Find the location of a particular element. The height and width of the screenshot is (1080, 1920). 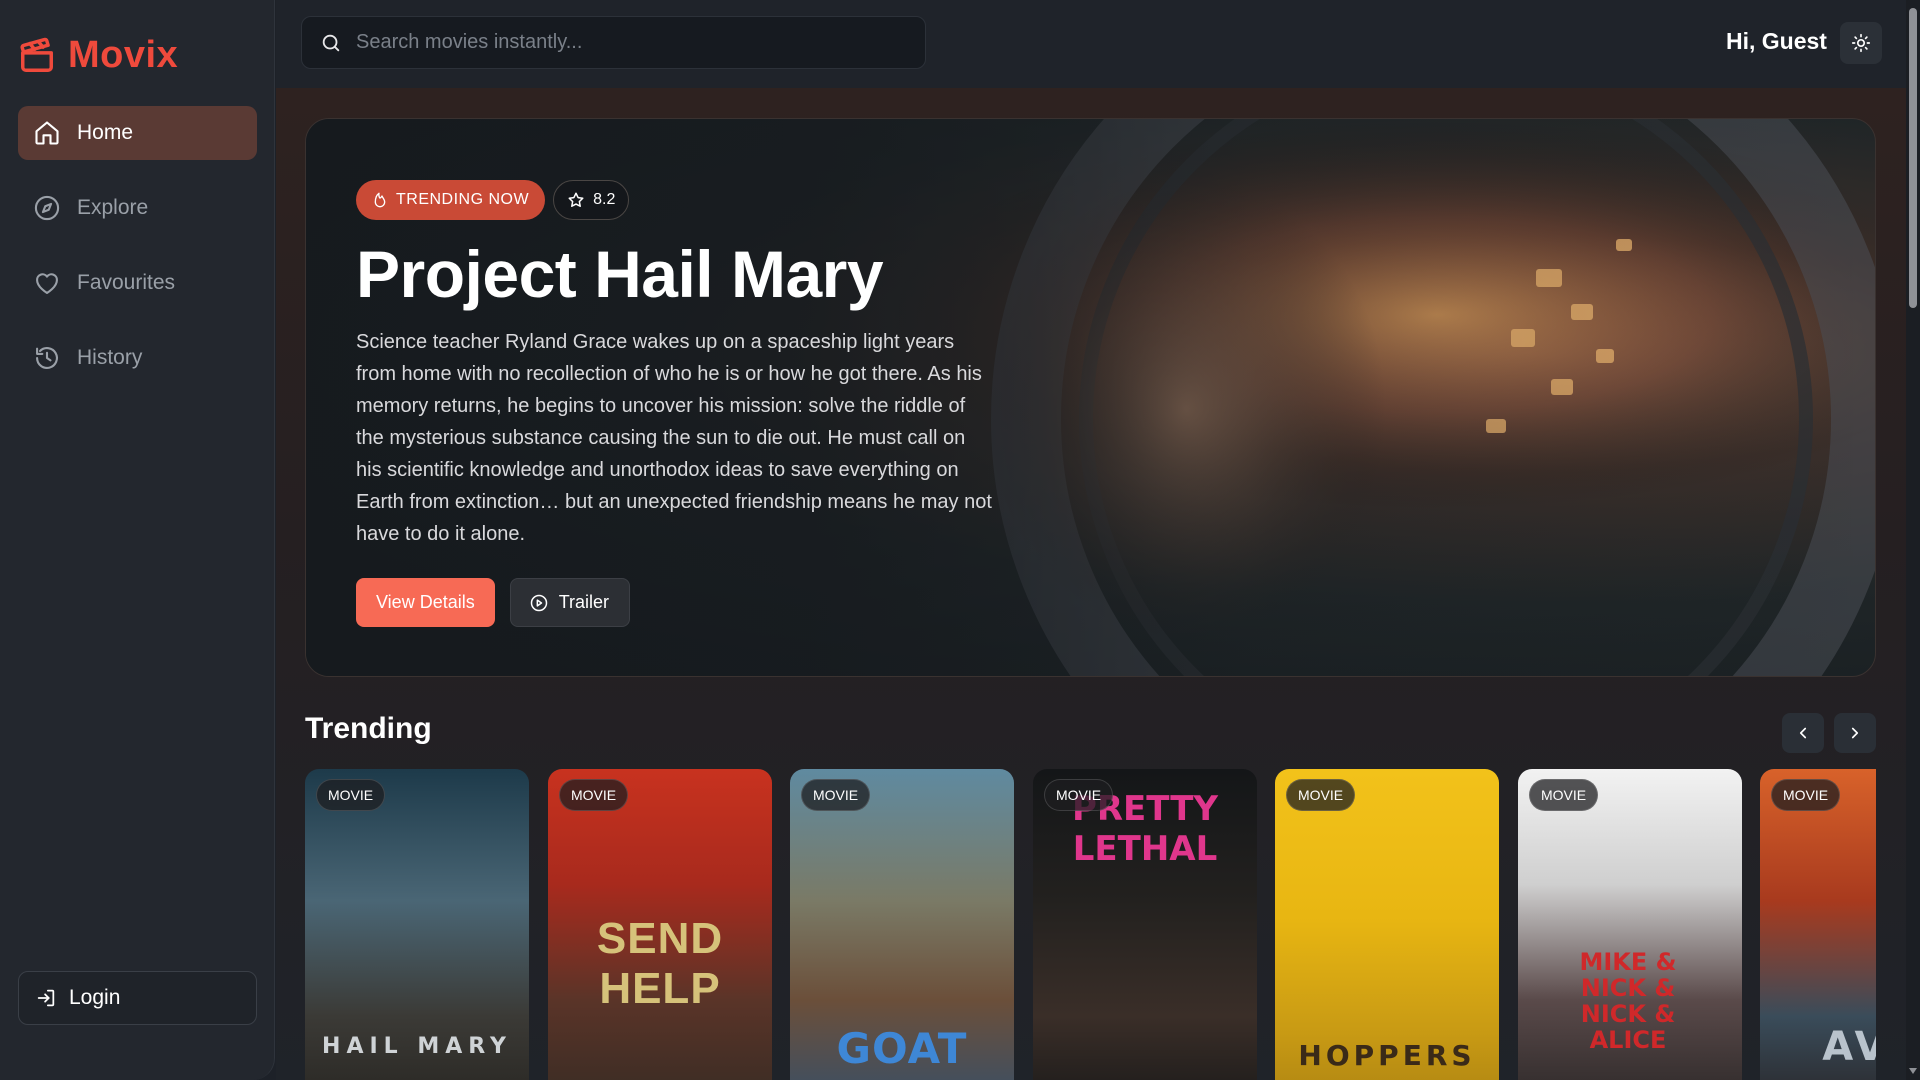

poster-title: GOAT is located at coordinates (902, 1048).